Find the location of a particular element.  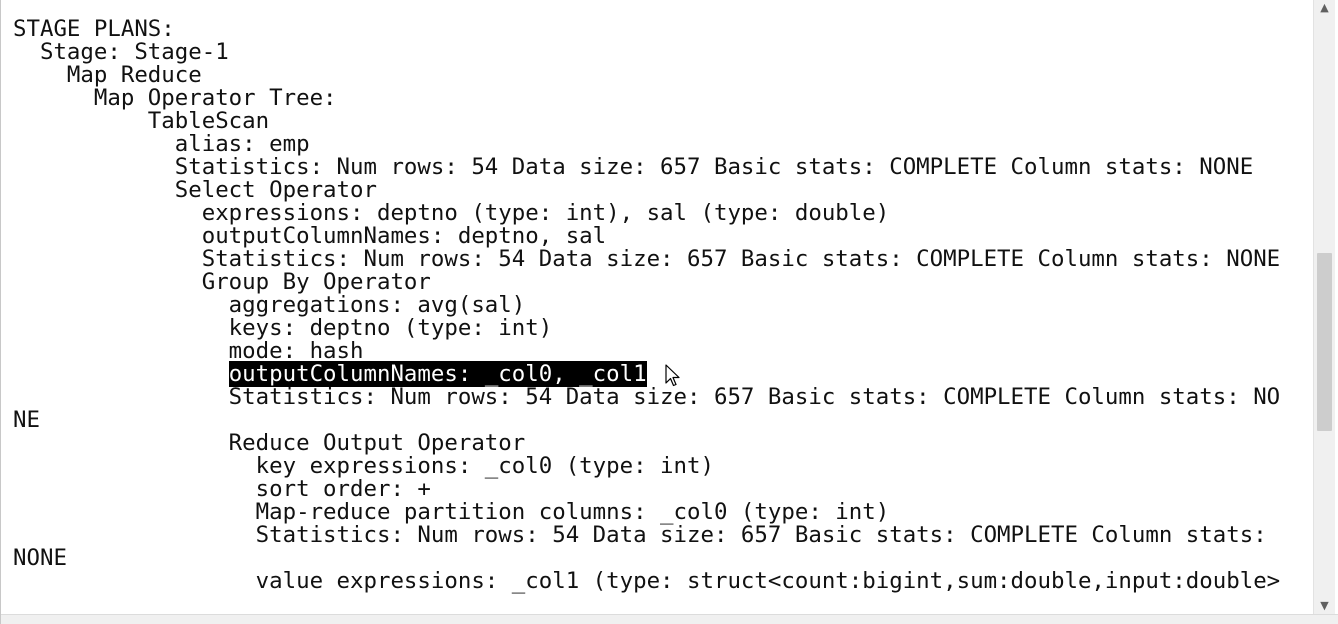

terminal-line: mode: hash is located at coordinates (188, 351).